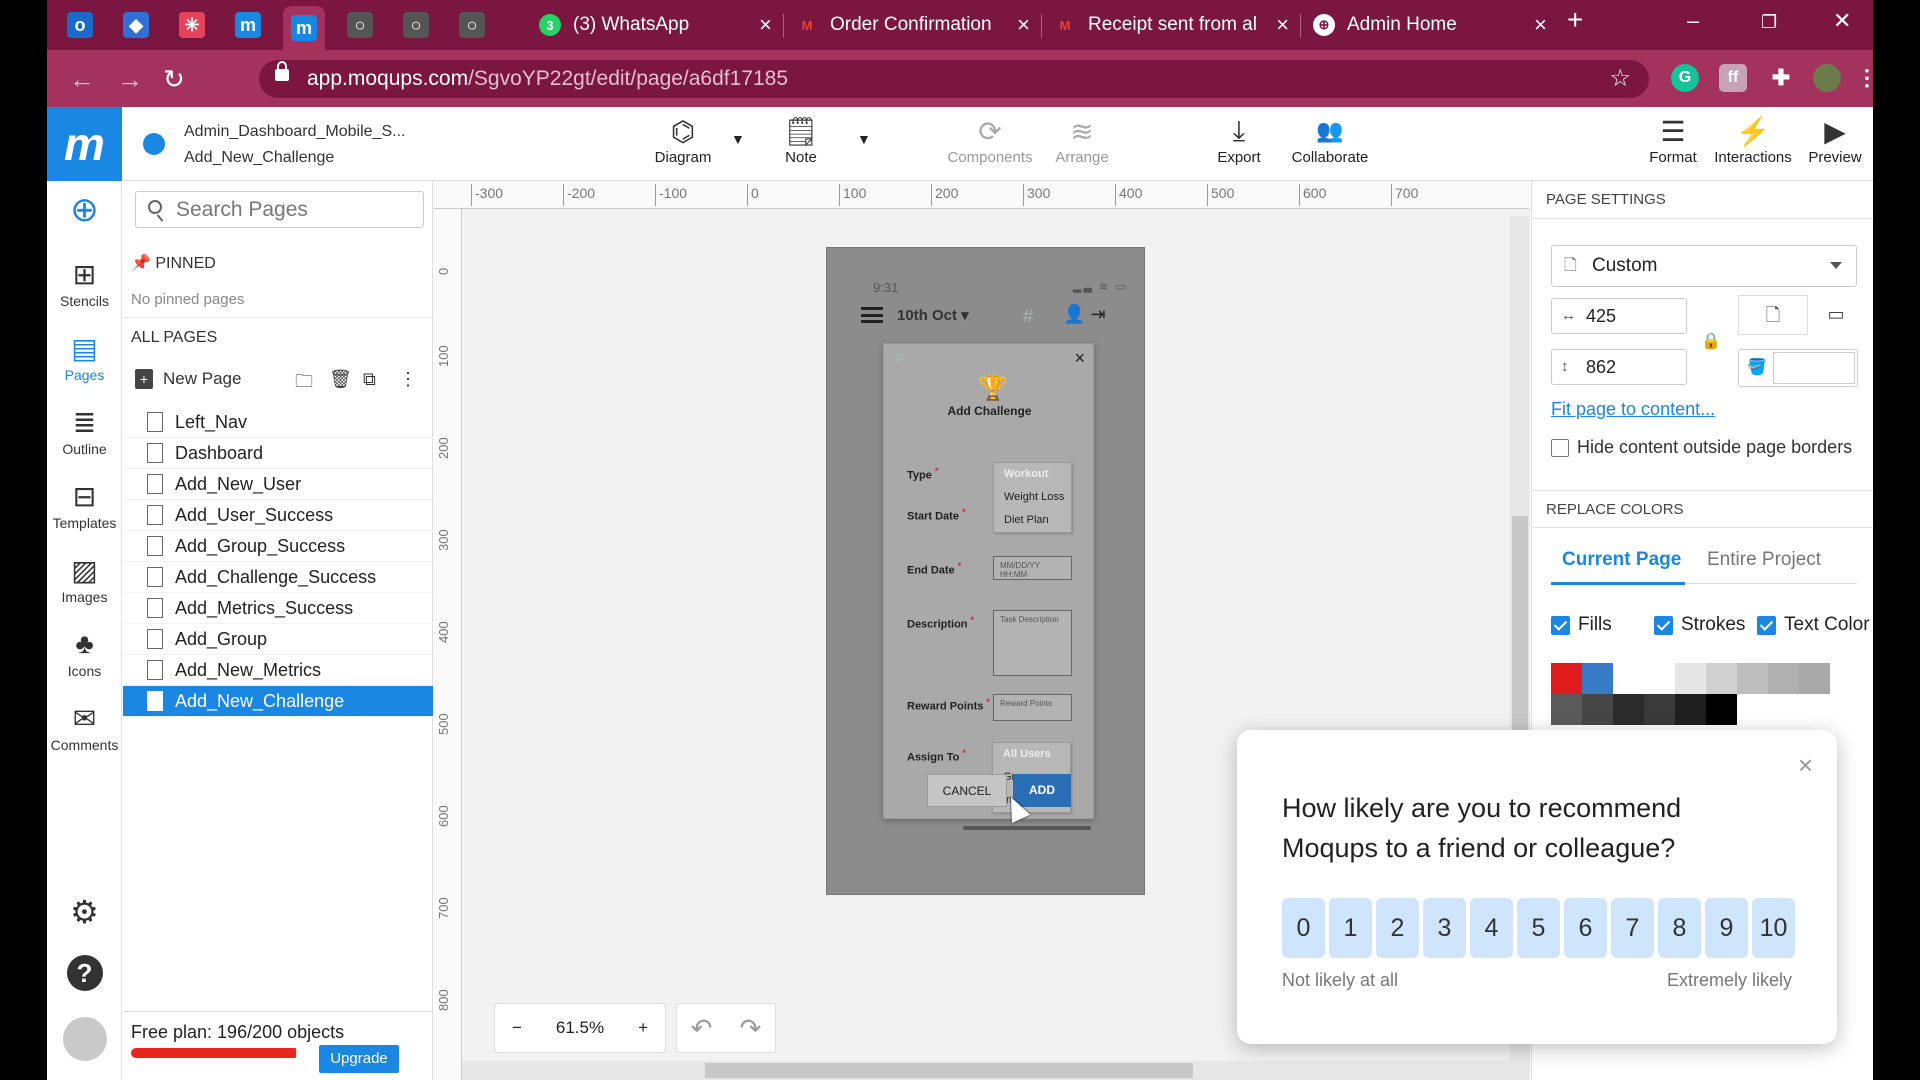 This screenshot has width=1920, height=1080. What do you see at coordinates (1764, 560) in the screenshot?
I see `tab-entire-project: Entire Project` at bounding box center [1764, 560].